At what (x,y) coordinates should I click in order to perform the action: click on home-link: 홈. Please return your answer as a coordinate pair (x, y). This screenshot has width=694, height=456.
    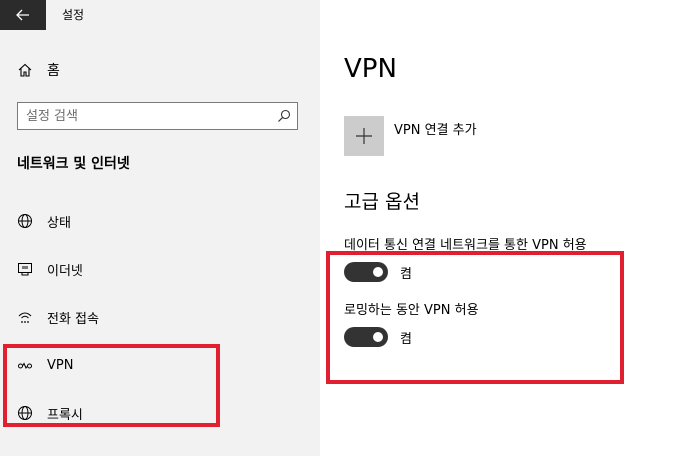
    Looking at the image, I should click on (38, 70).